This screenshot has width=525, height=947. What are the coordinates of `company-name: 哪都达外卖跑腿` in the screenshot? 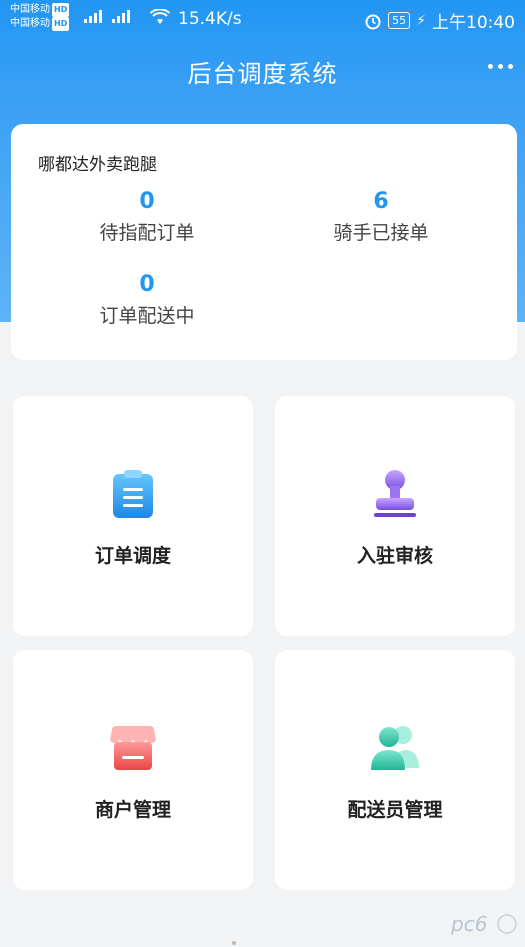 It's located at (97, 165).